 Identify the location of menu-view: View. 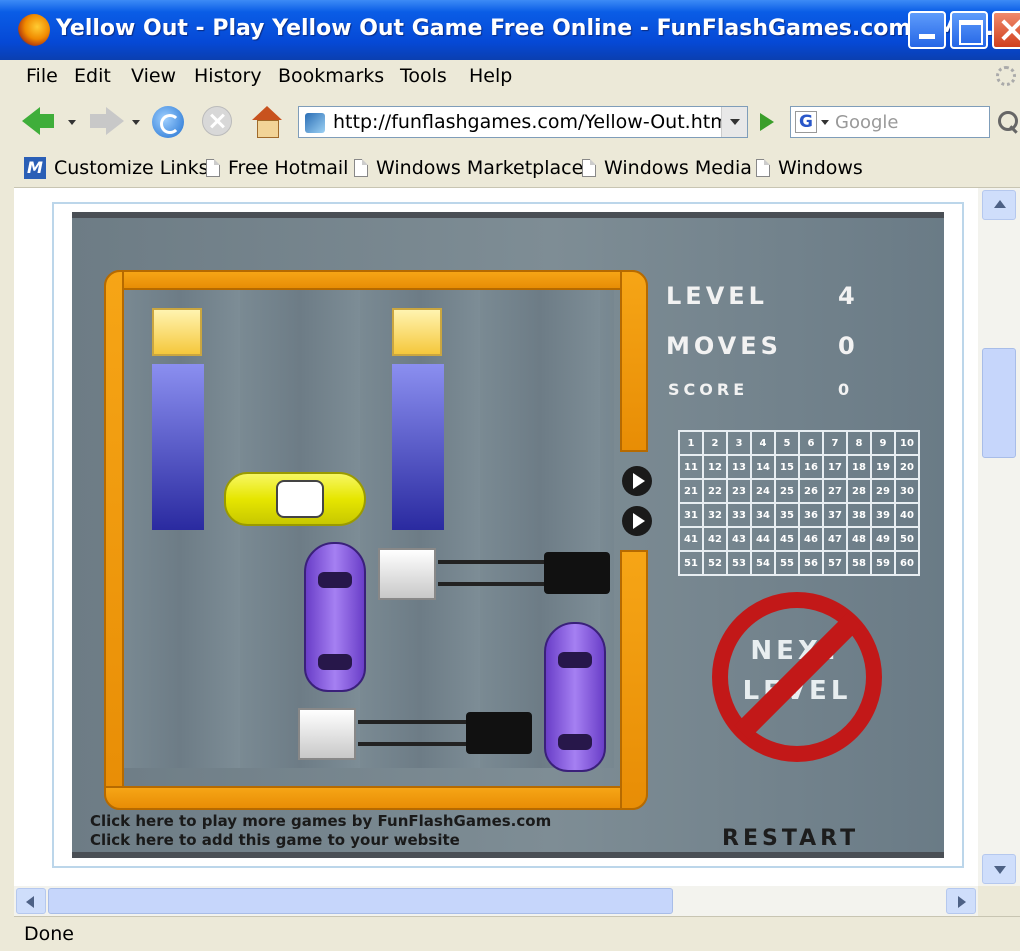
(153, 76).